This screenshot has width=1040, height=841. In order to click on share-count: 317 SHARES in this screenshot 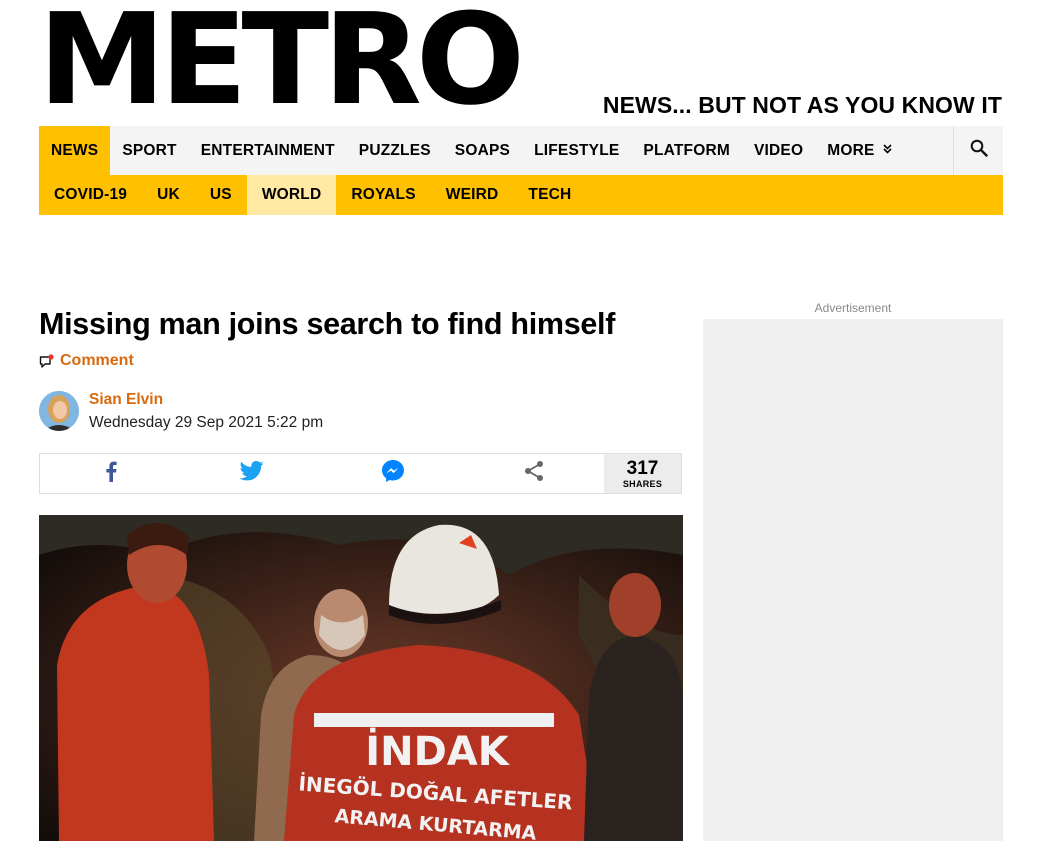, I will do `click(642, 473)`.